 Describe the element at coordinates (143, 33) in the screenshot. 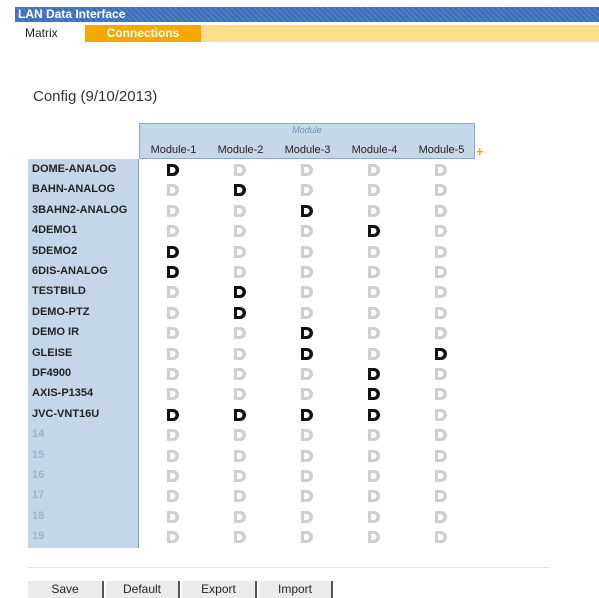

I see `tab-connections: Connections` at that location.